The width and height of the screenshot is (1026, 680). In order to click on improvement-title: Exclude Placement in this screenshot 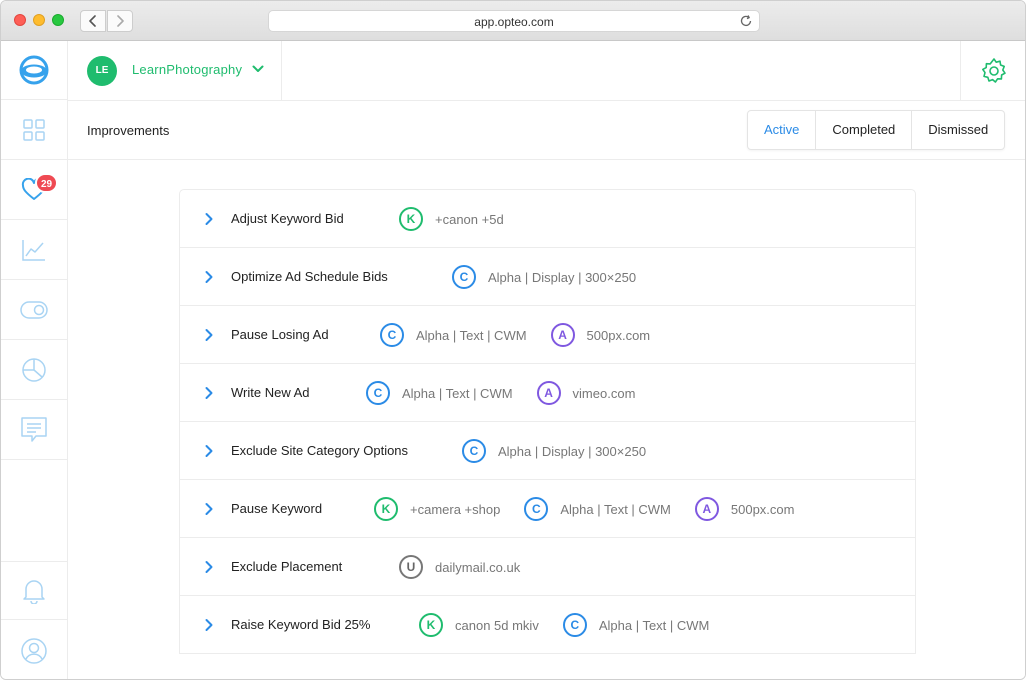, I will do `click(287, 566)`.